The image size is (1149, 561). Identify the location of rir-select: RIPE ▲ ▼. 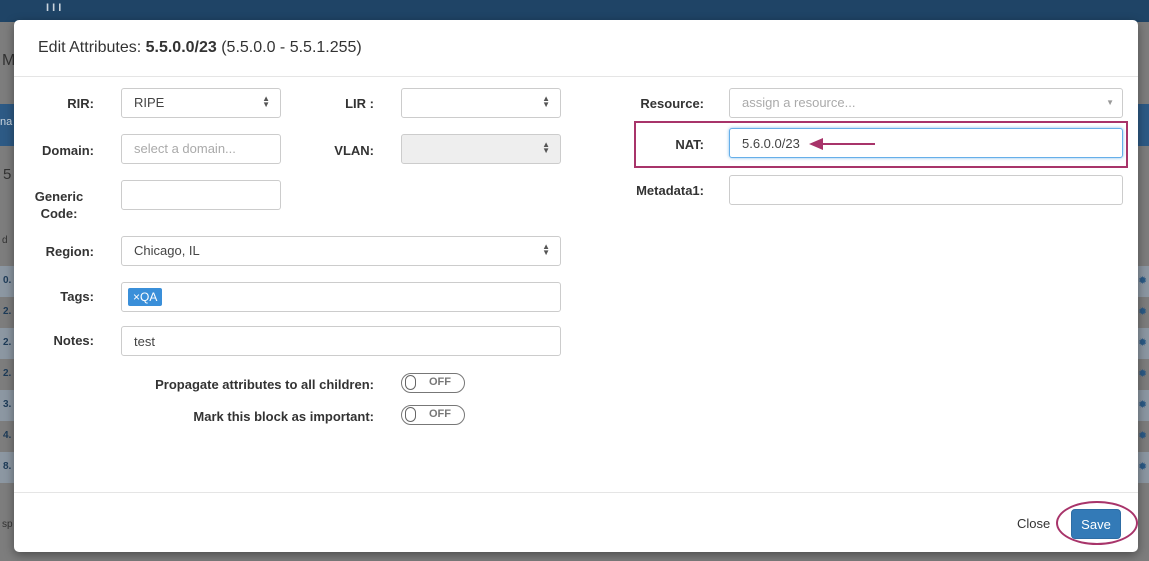
(201, 103).